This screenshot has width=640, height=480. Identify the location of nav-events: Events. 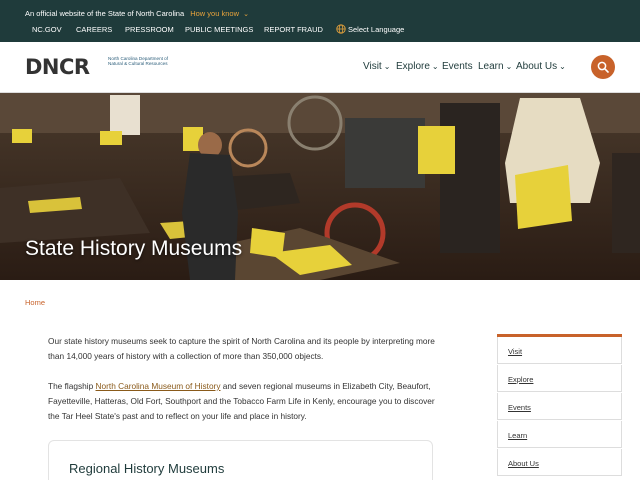
(457, 66).